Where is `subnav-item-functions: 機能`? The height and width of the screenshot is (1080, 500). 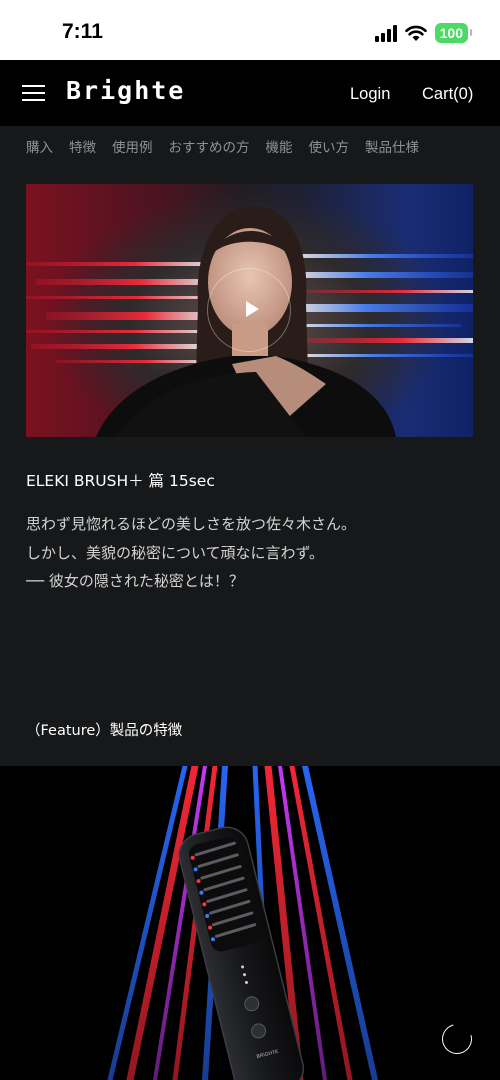
subnav-item-functions: 機能 is located at coordinates (279, 147).